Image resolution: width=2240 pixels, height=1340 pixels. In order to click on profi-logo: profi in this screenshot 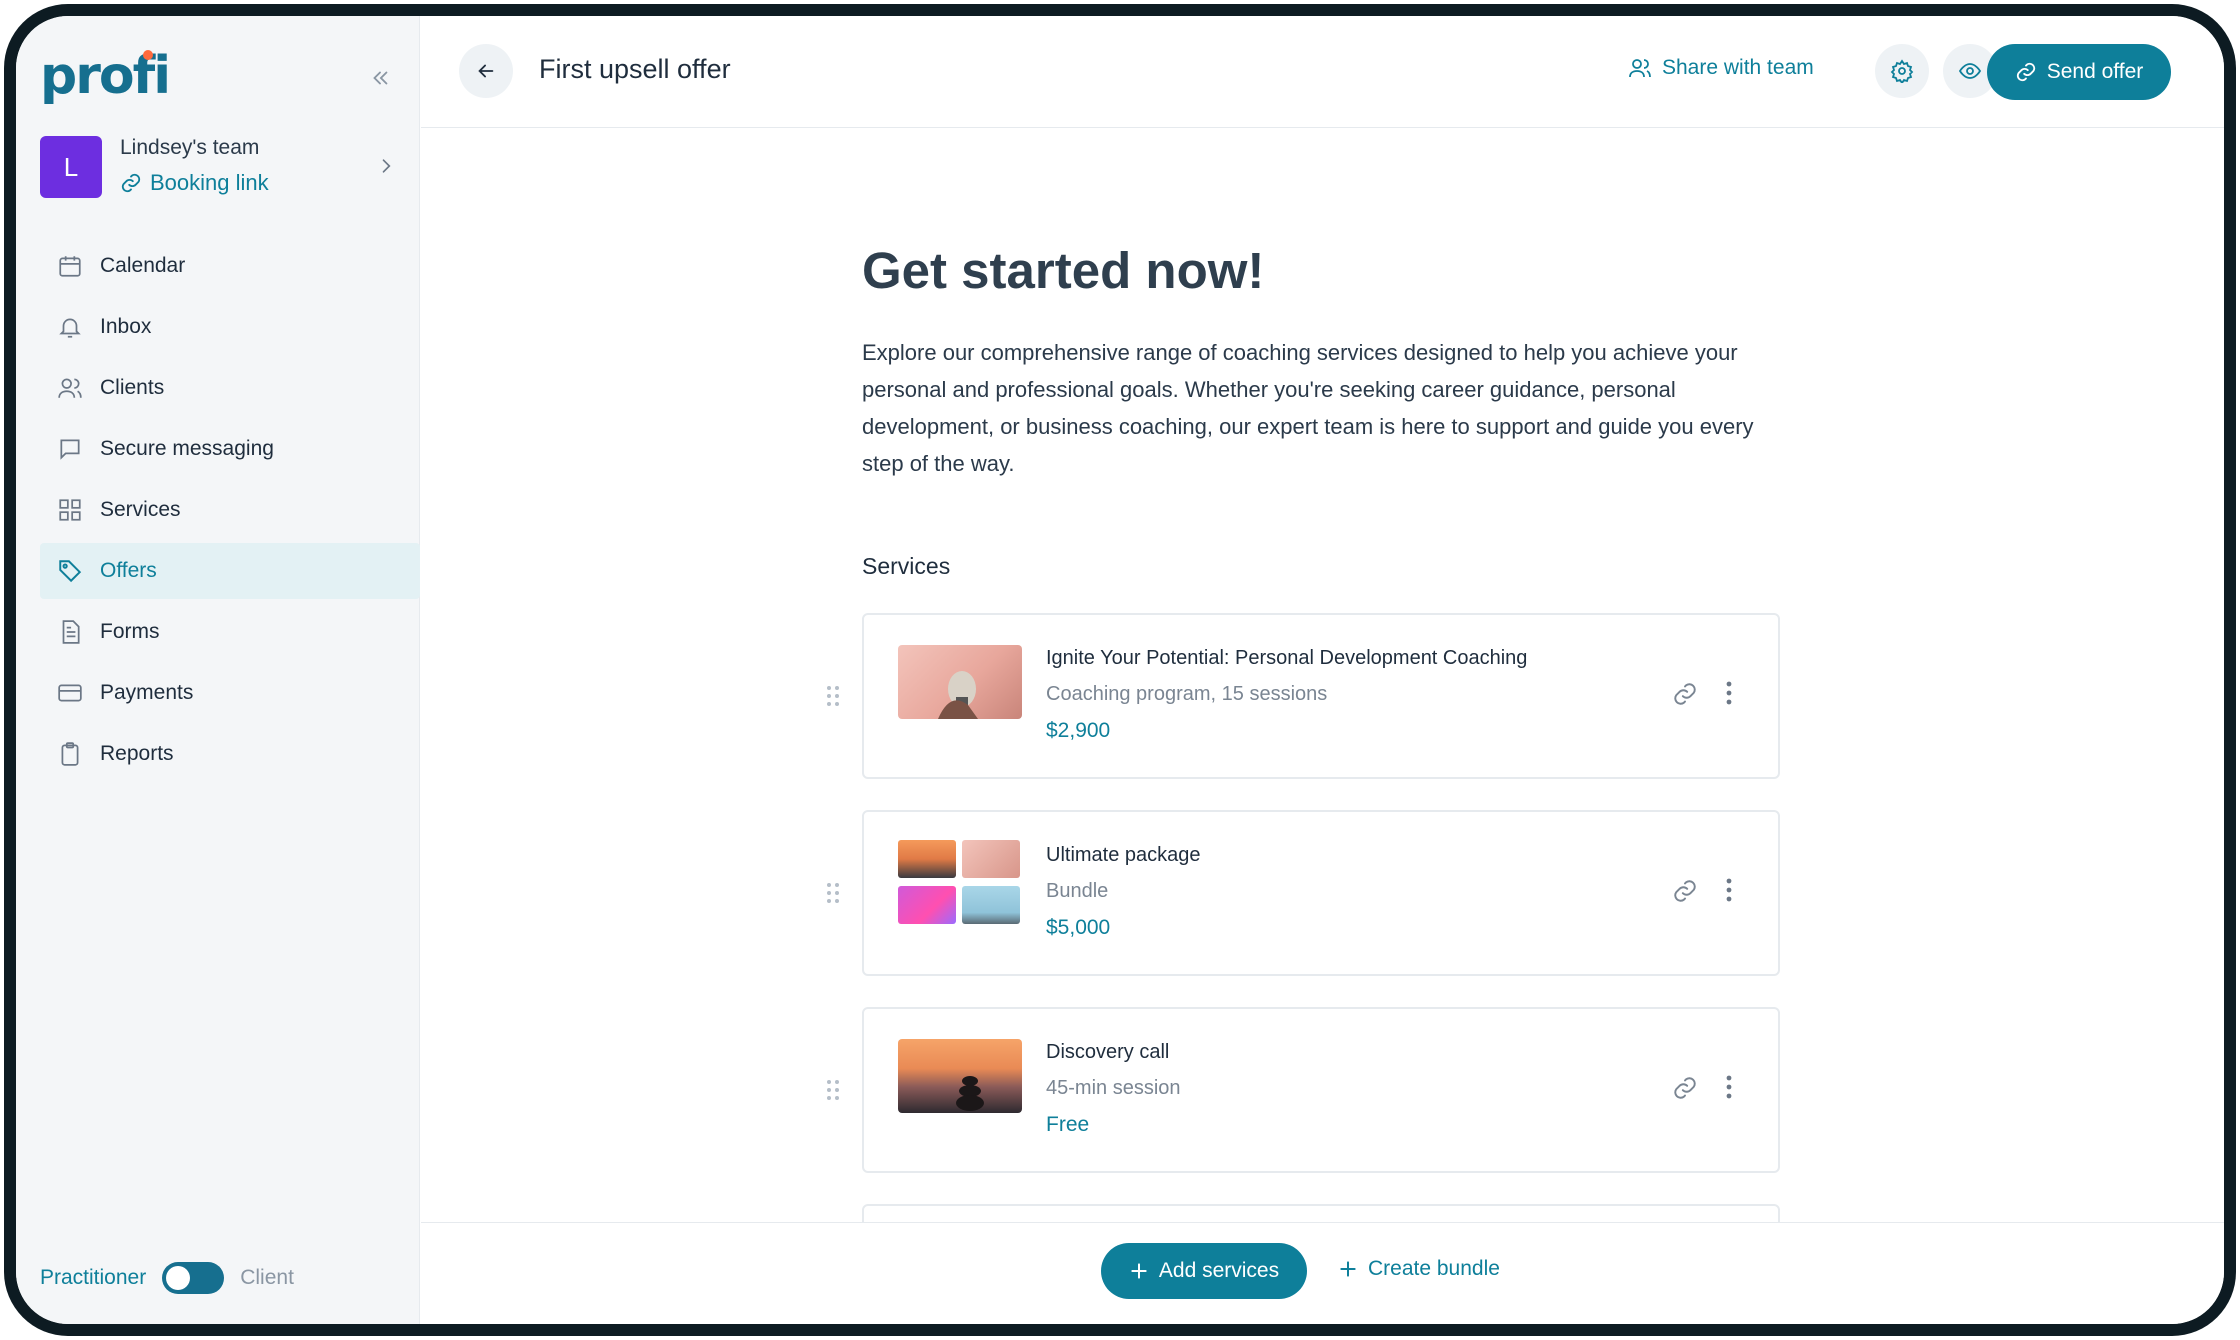, I will do `click(105, 76)`.